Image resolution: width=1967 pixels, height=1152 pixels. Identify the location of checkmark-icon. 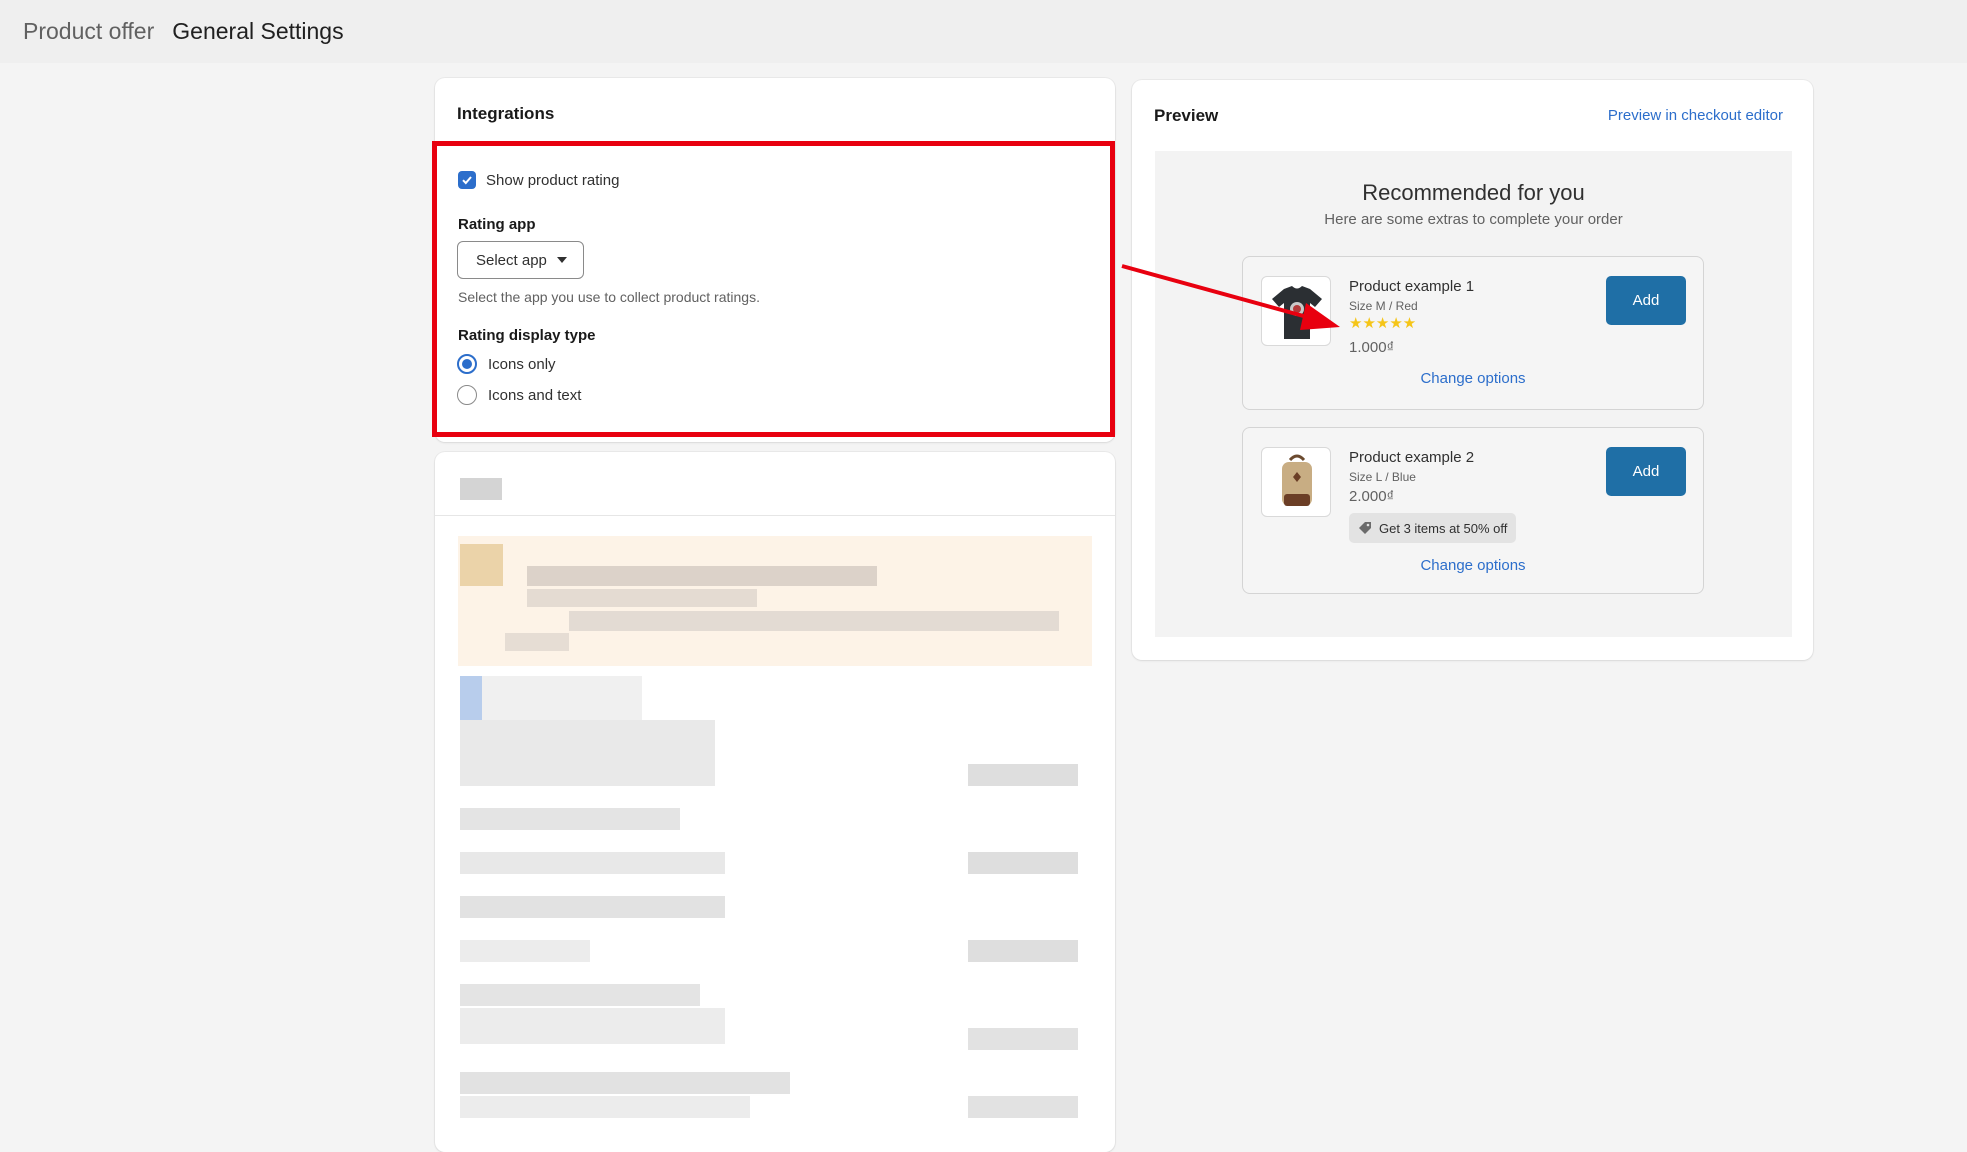
(467, 180).